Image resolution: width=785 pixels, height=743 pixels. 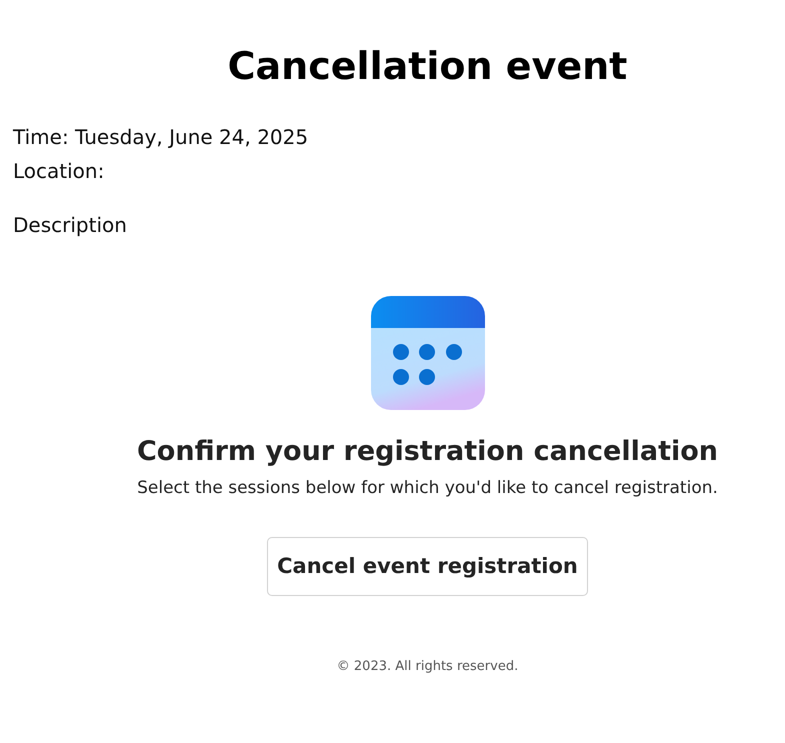 I want to click on cancel-registration-button: Cancel event registration, so click(x=427, y=566).